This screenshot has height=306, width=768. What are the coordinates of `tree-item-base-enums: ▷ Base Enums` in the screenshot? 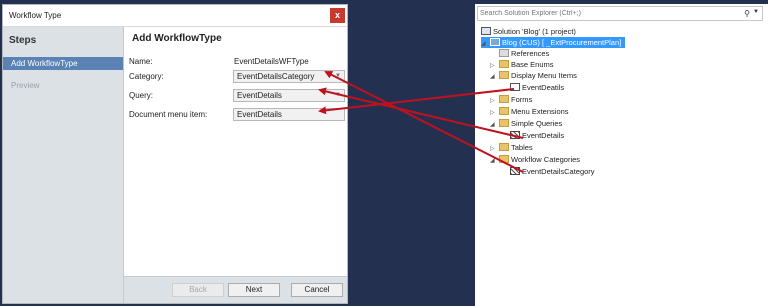 It's located at (522, 64).